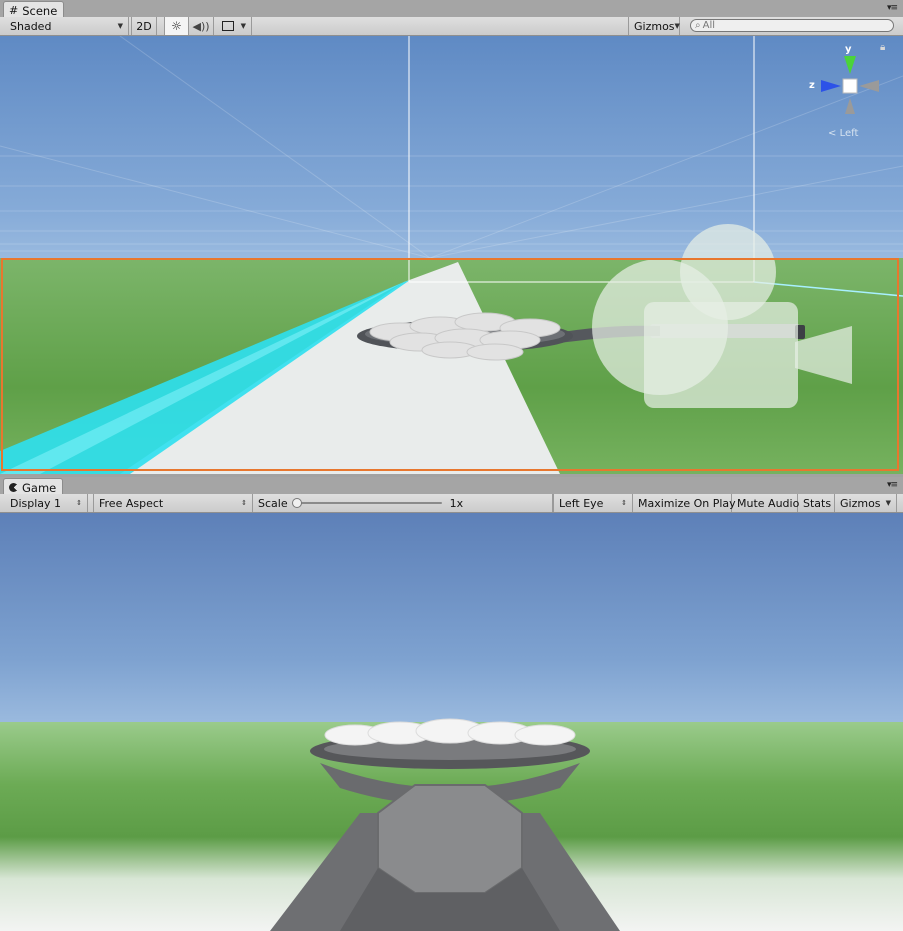 This screenshot has width=903, height=931. What do you see at coordinates (31, 26) in the screenshot?
I see `draw-mode-label: Shaded` at bounding box center [31, 26].